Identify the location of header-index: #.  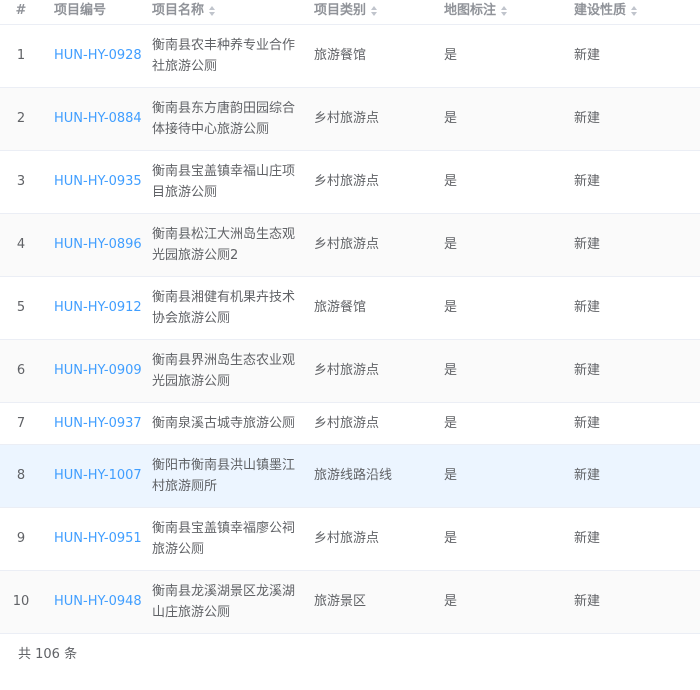
(21, 12).